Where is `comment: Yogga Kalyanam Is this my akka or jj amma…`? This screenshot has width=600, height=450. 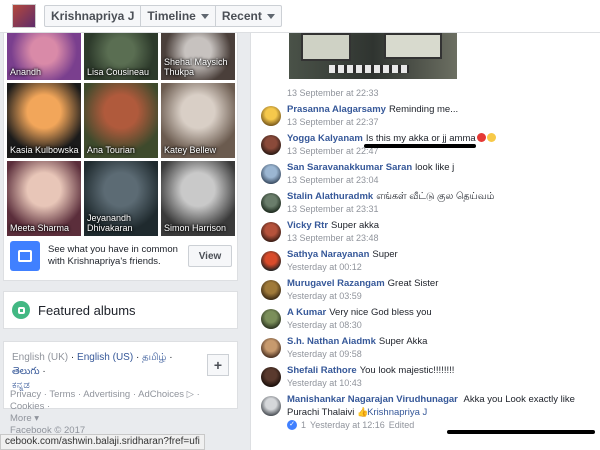
comment: Yogga Kalyanam Is this my akka or jj amma… is located at coordinates (430, 147).